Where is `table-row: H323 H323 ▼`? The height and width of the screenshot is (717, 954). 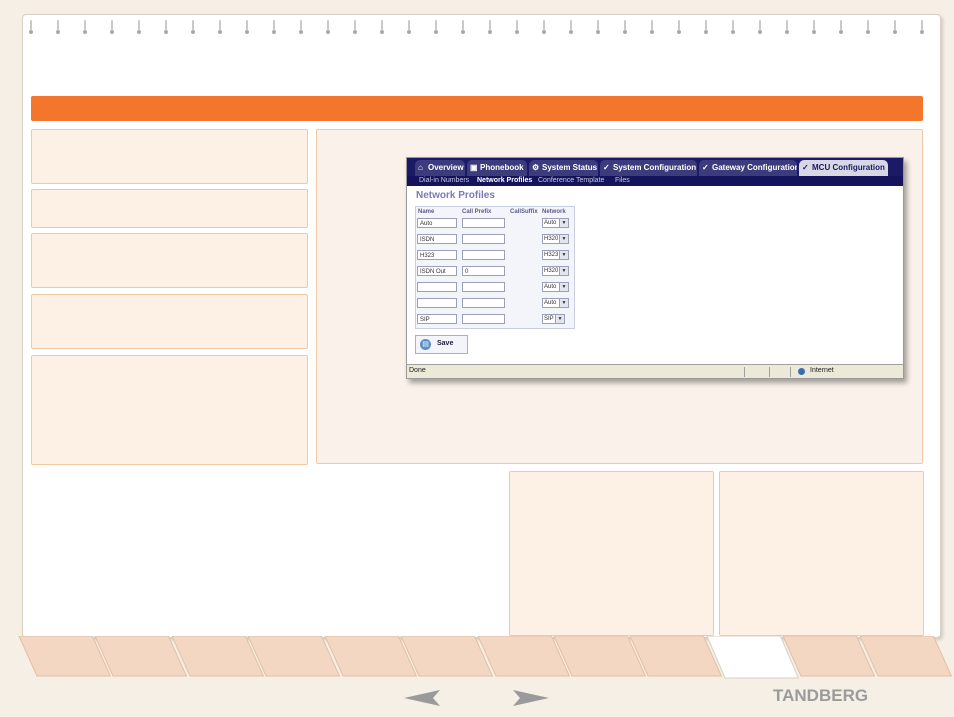
table-row: H323 H323 ▼ is located at coordinates (495, 256).